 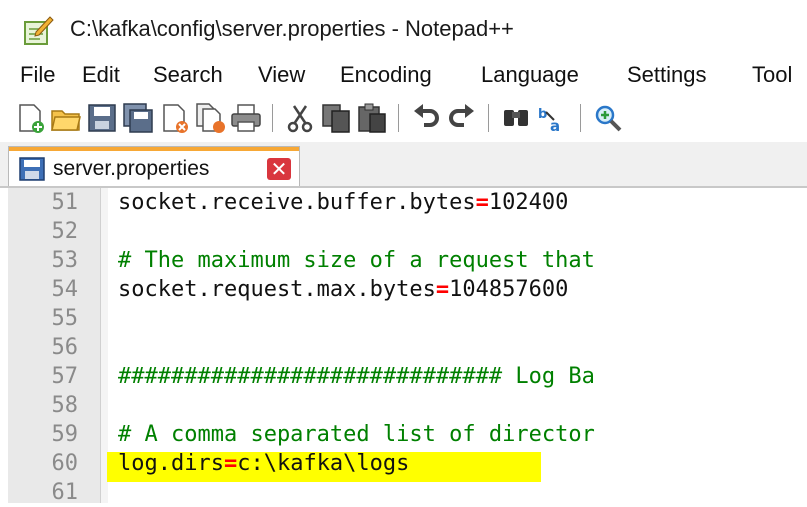 I want to click on code-text: socket.request.max.bytes=104857600, so click(x=343, y=289).